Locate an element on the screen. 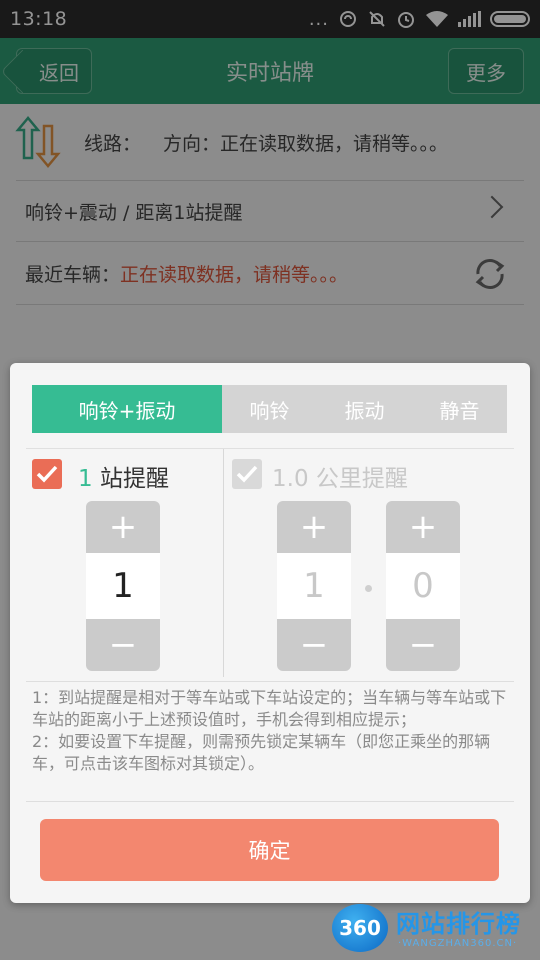 Image resolution: width=540 pixels, height=960 pixels. station-increase-button: + is located at coordinates (123, 527).